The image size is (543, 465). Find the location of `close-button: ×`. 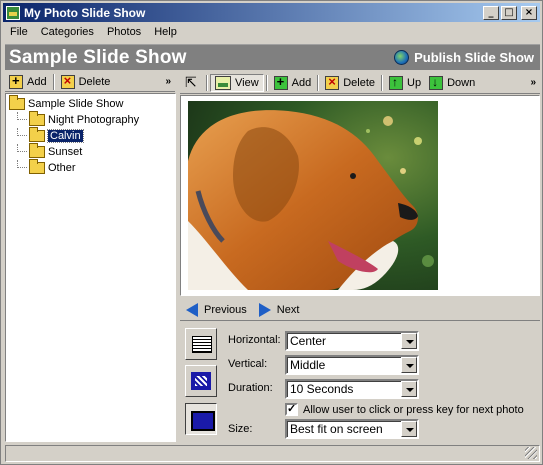

close-button: × is located at coordinates (529, 12).